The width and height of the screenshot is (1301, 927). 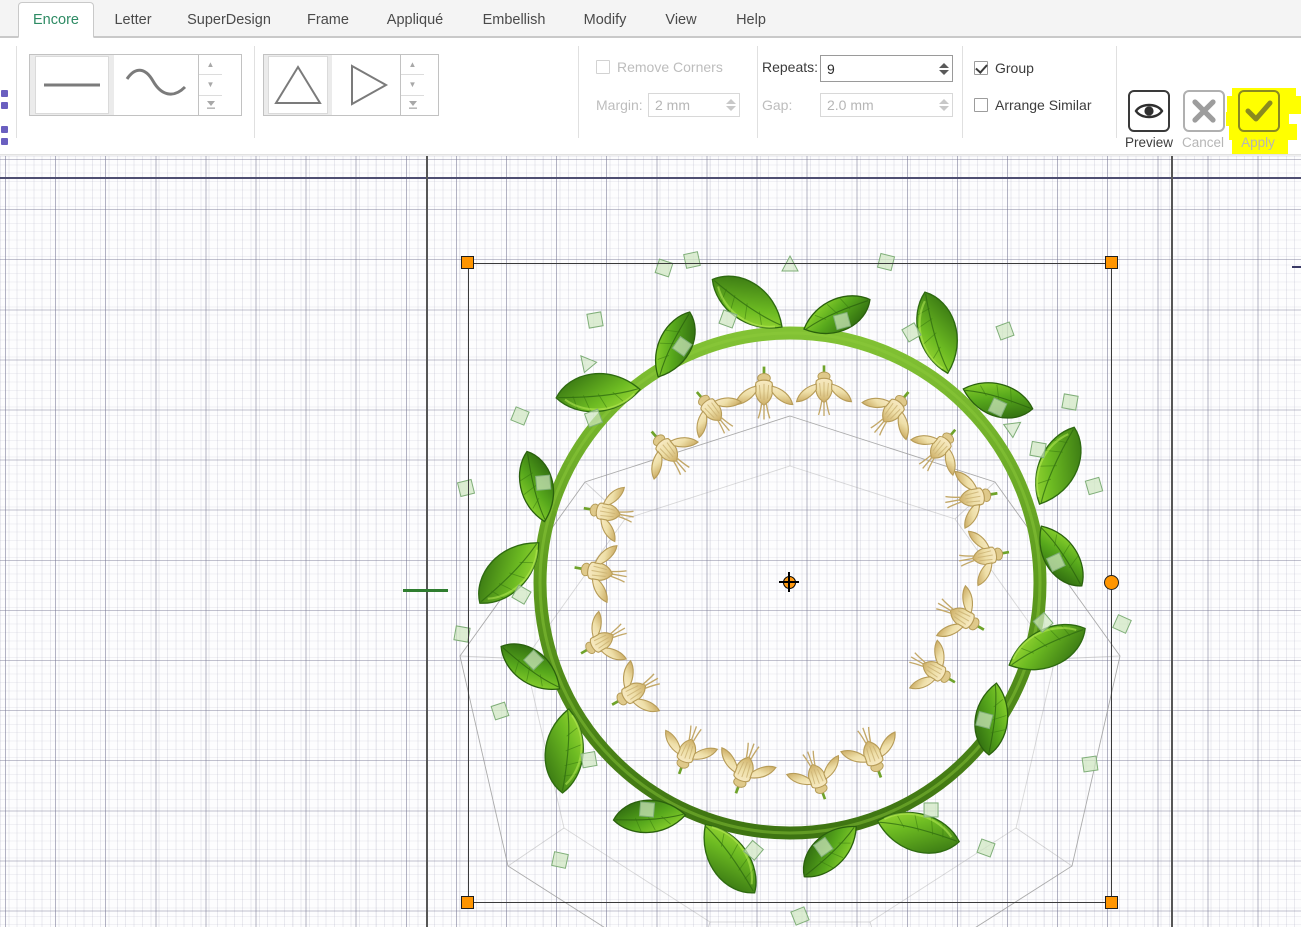 I want to click on arrange-similar-checkbox-row: Arrange Similar, so click(x=1032, y=105).